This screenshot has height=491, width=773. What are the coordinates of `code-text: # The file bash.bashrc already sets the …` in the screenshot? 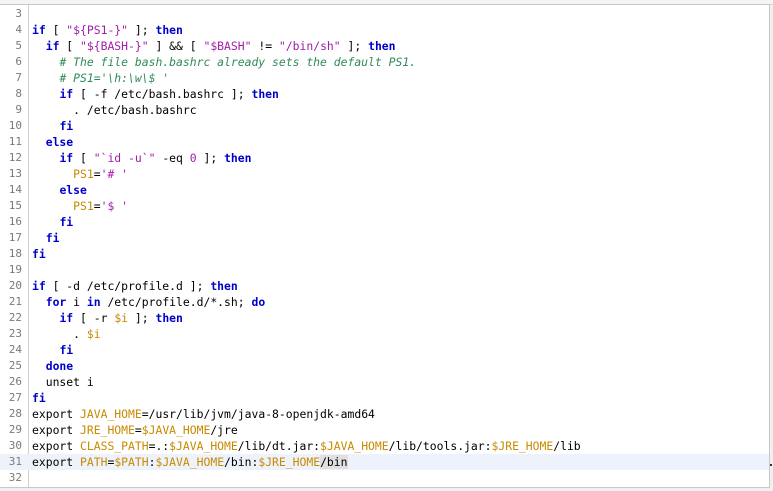 It's located at (224, 62).